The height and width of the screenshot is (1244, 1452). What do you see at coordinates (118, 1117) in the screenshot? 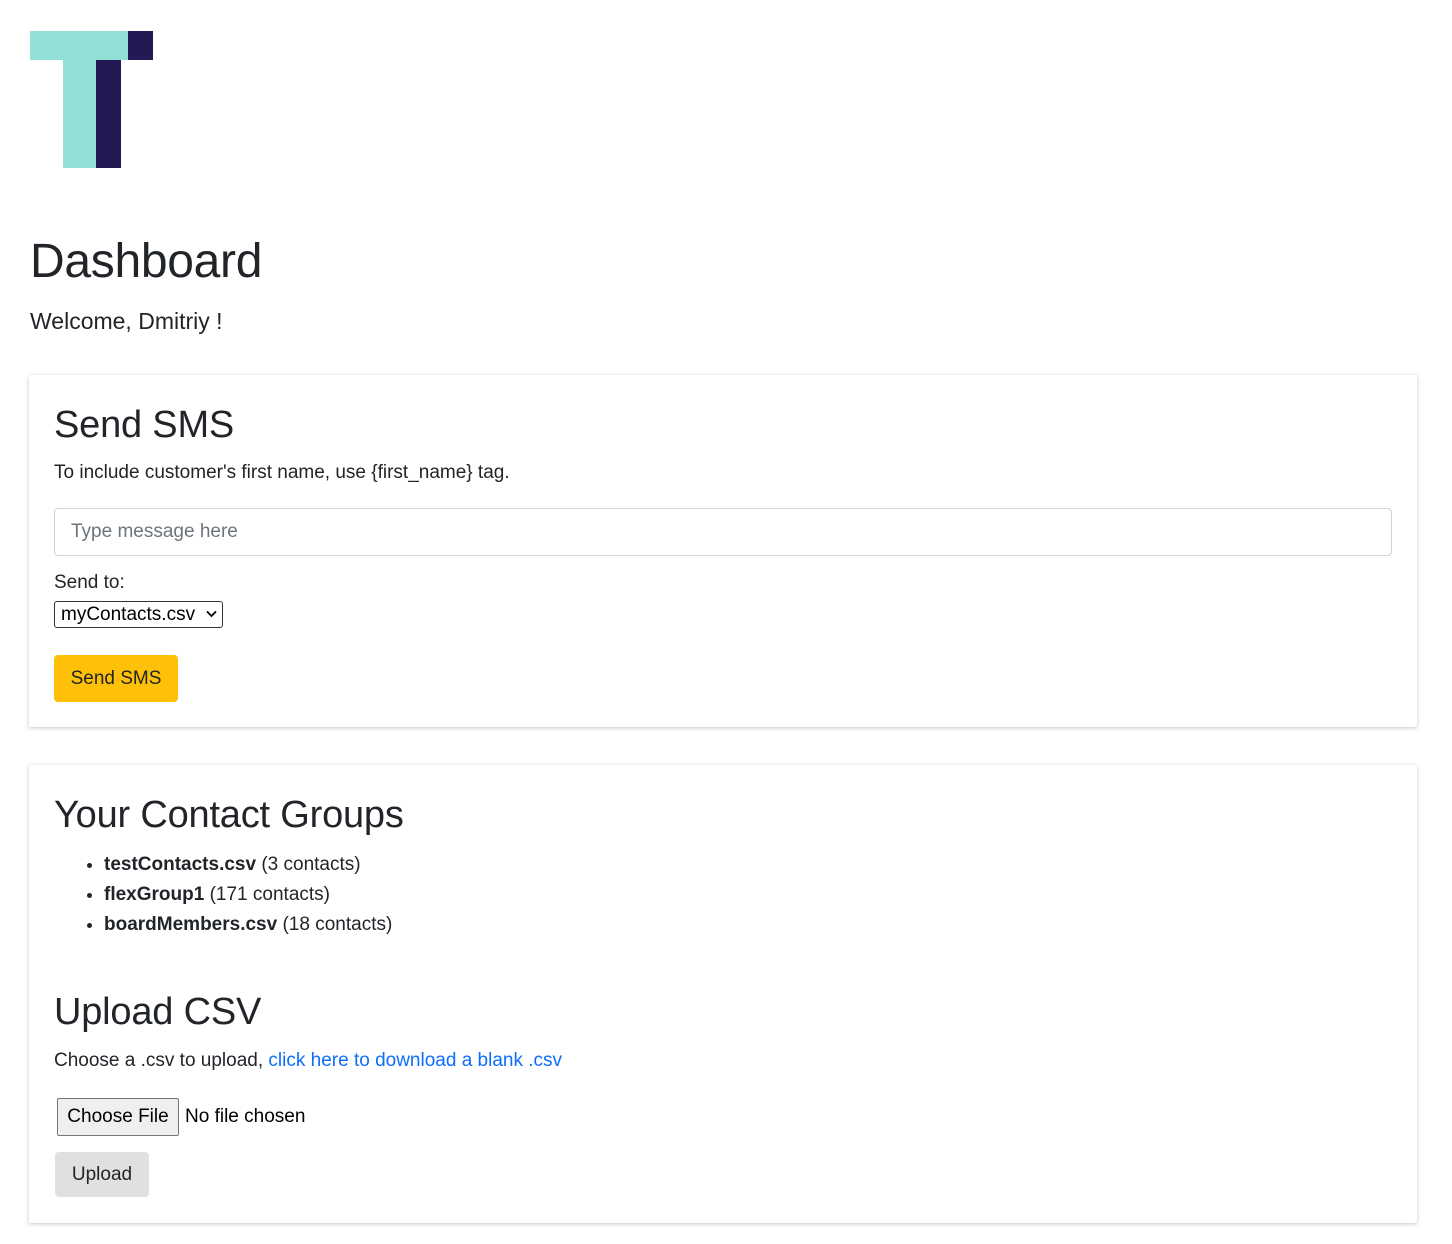
I see `choose-file-button: Choose File` at bounding box center [118, 1117].